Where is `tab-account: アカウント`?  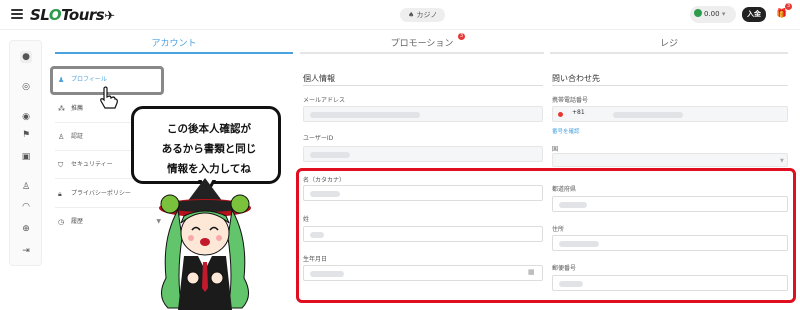
tab-account: アカウント is located at coordinates (174, 42).